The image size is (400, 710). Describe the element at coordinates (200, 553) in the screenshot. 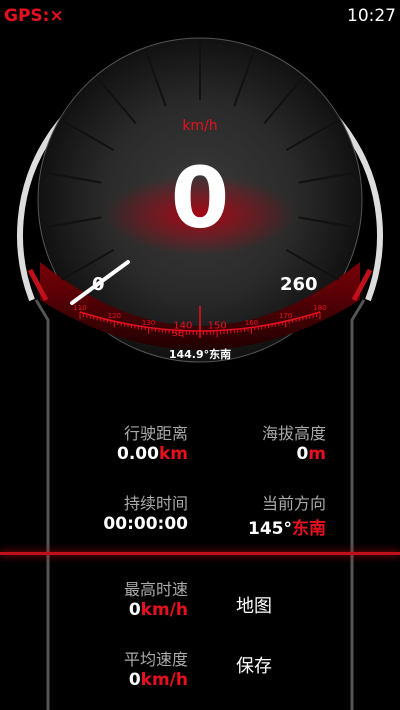

I see `divider` at that location.